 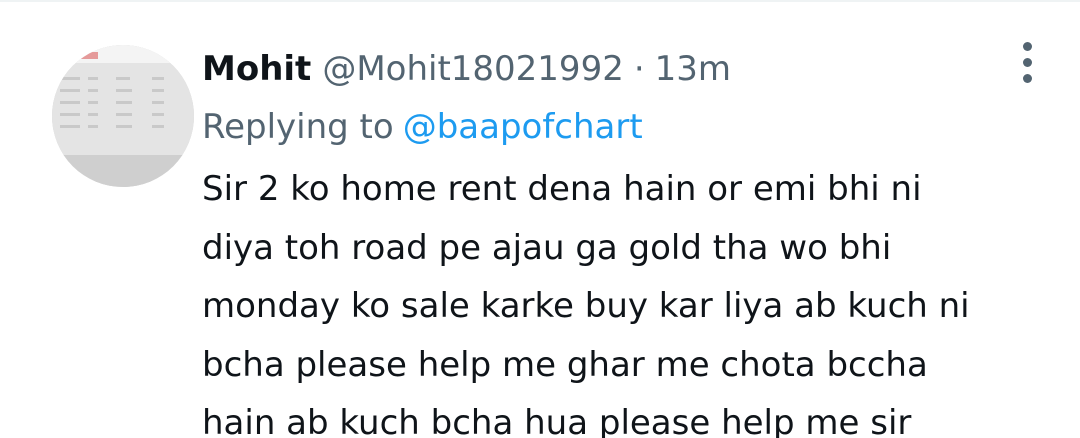 I want to click on replying-to: Replying to @baapofchart, so click(x=422, y=127).